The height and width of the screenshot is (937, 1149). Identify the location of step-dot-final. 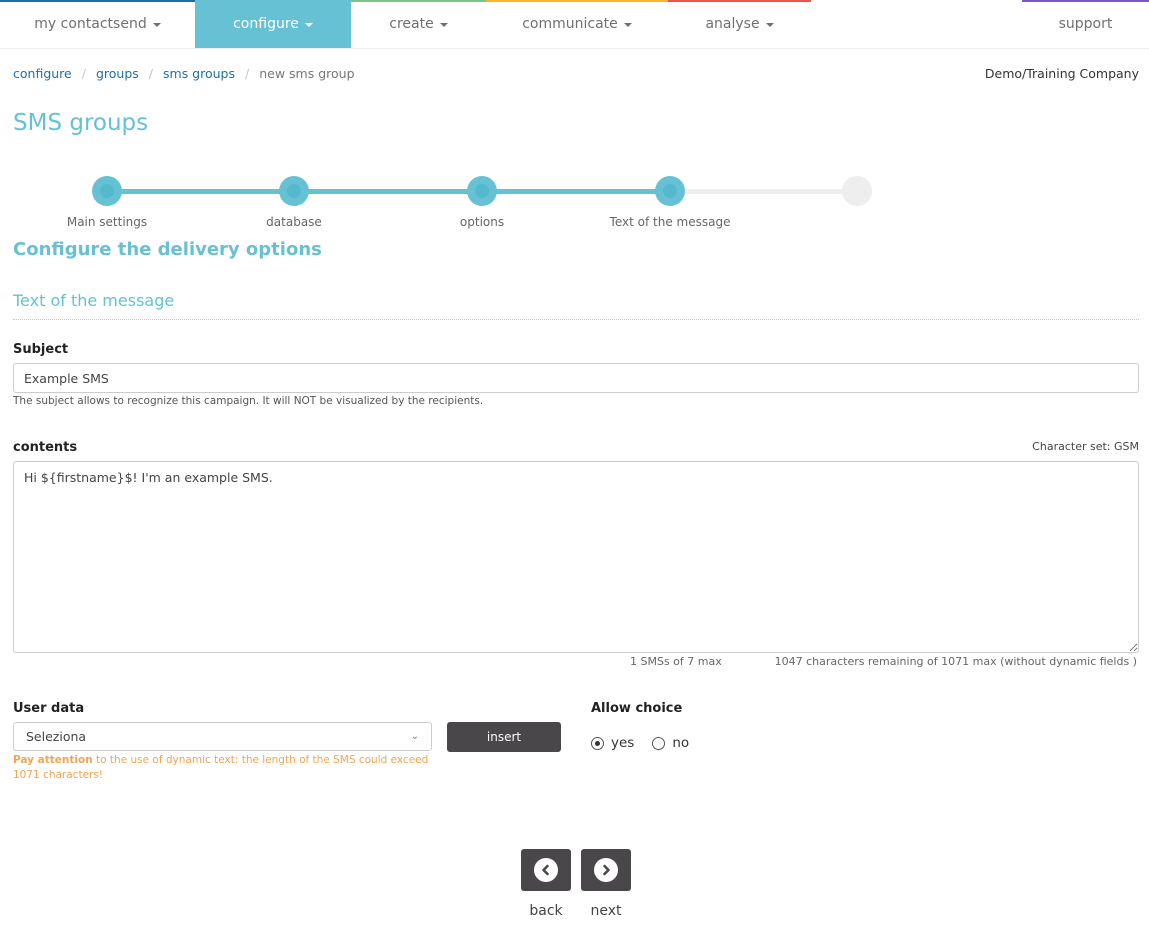
(857, 191).